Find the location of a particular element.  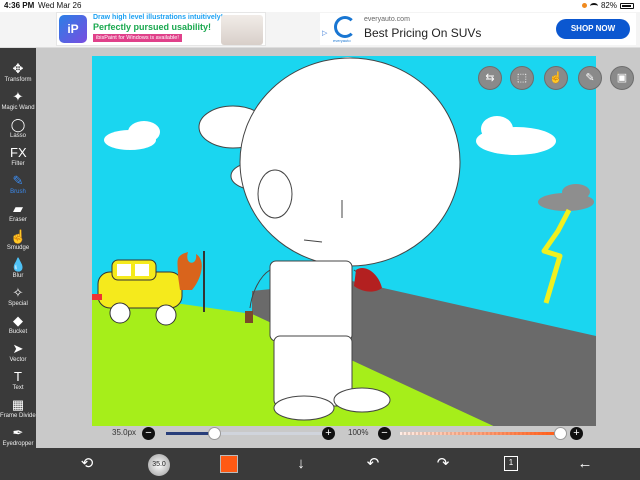

tool-magic-wand: ✦ Magic Wand is located at coordinates (18, 102).